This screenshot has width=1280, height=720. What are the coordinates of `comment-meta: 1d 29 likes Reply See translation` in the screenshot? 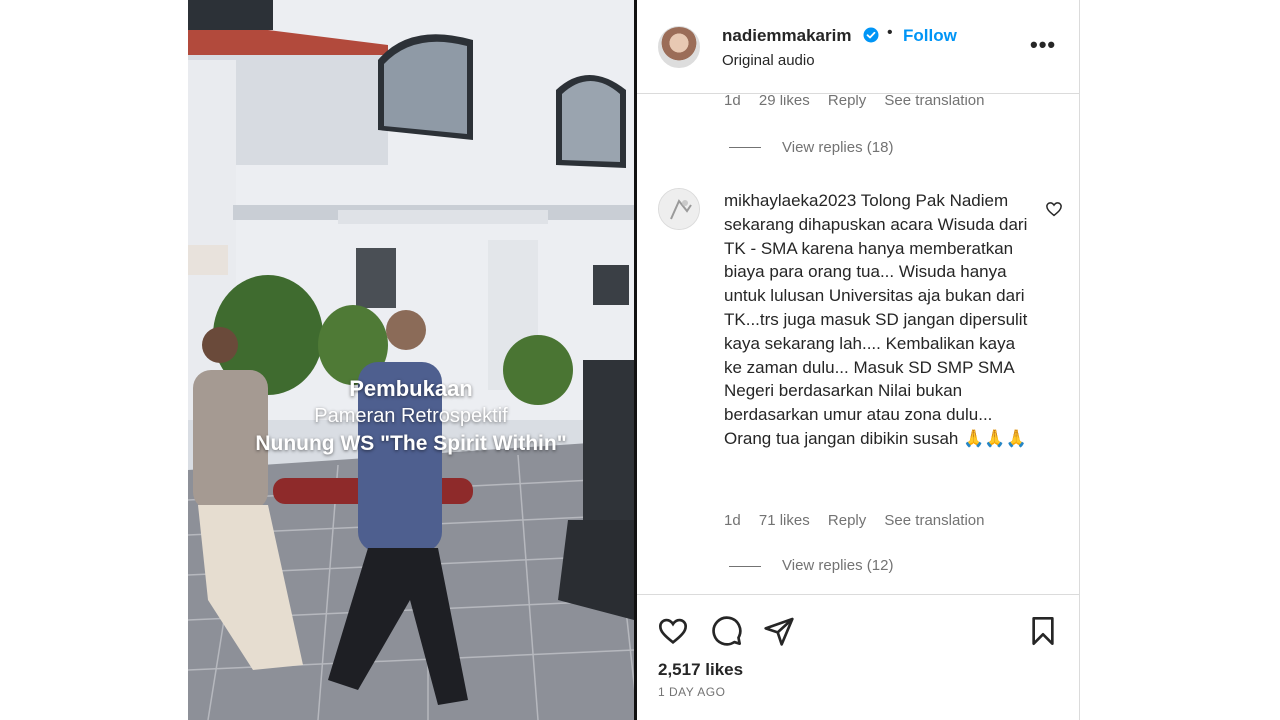 It's located at (861, 102).